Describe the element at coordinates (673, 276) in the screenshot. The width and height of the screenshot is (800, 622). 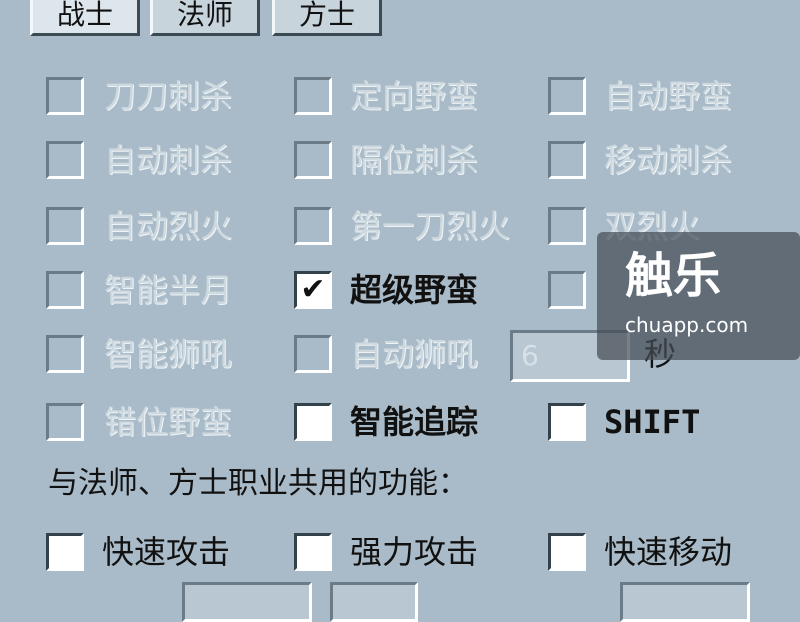
I see `watermark-logo: 触乐` at that location.